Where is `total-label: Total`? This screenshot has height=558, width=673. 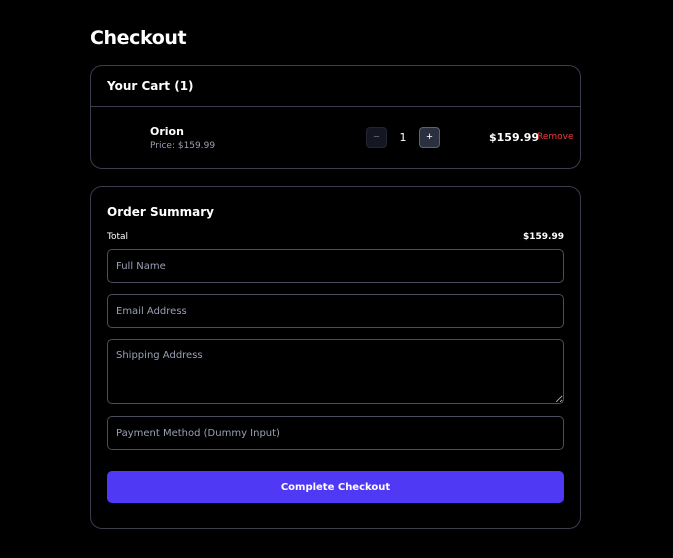
total-label: Total is located at coordinates (118, 237).